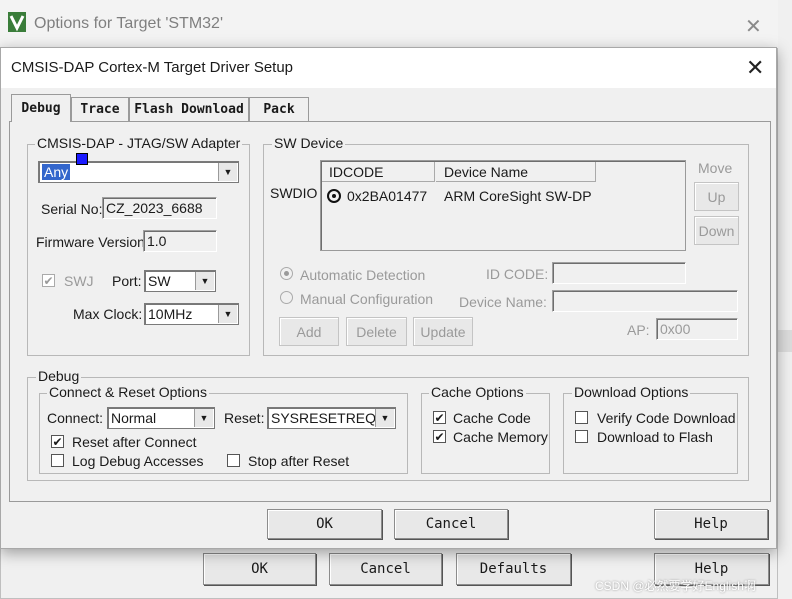 Image resolution: width=792 pixels, height=599 pixels. What do you see at coordinates (92, 242) in the screenshot?
I see `firmware-label: Firmware Version:` at bounding box center [92, 242].